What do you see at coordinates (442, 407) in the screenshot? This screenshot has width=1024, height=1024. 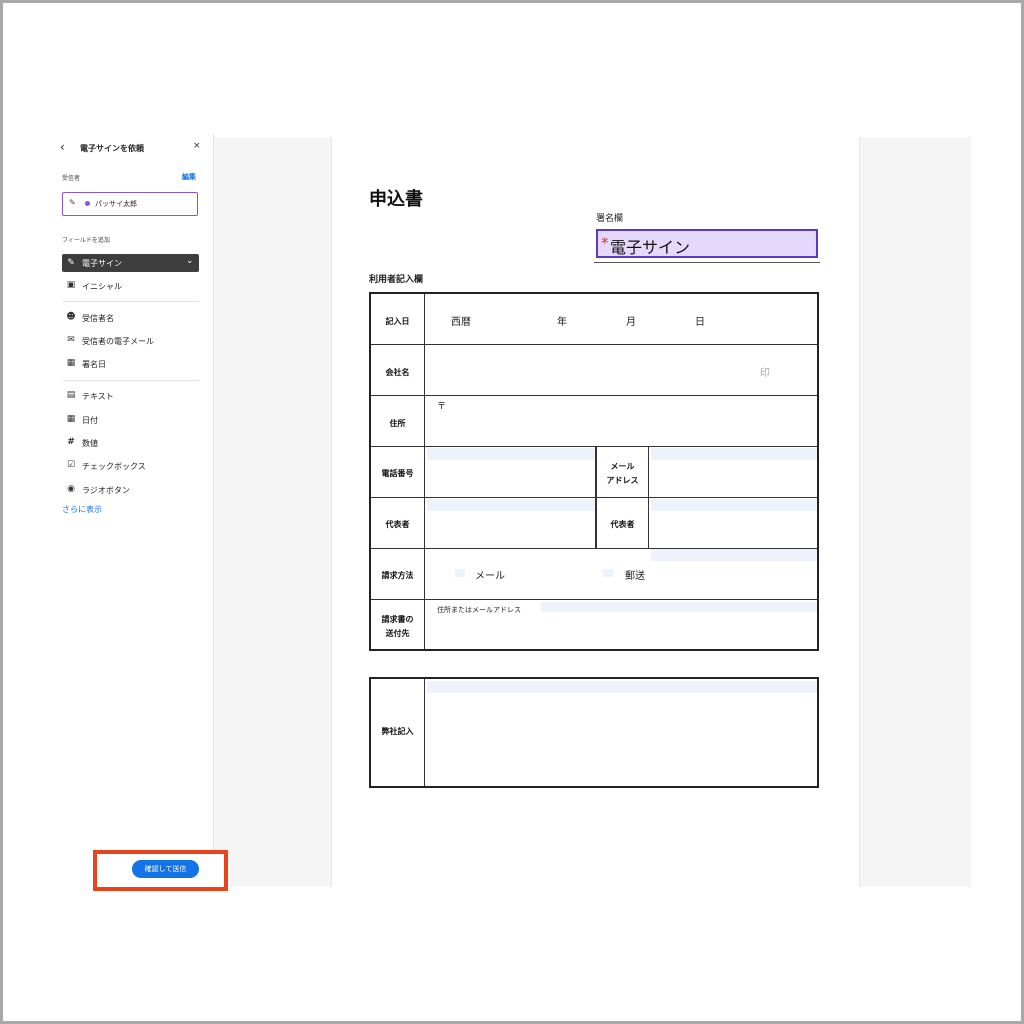 I see `postal-mark: 〒` at bounding box center [442, 407].